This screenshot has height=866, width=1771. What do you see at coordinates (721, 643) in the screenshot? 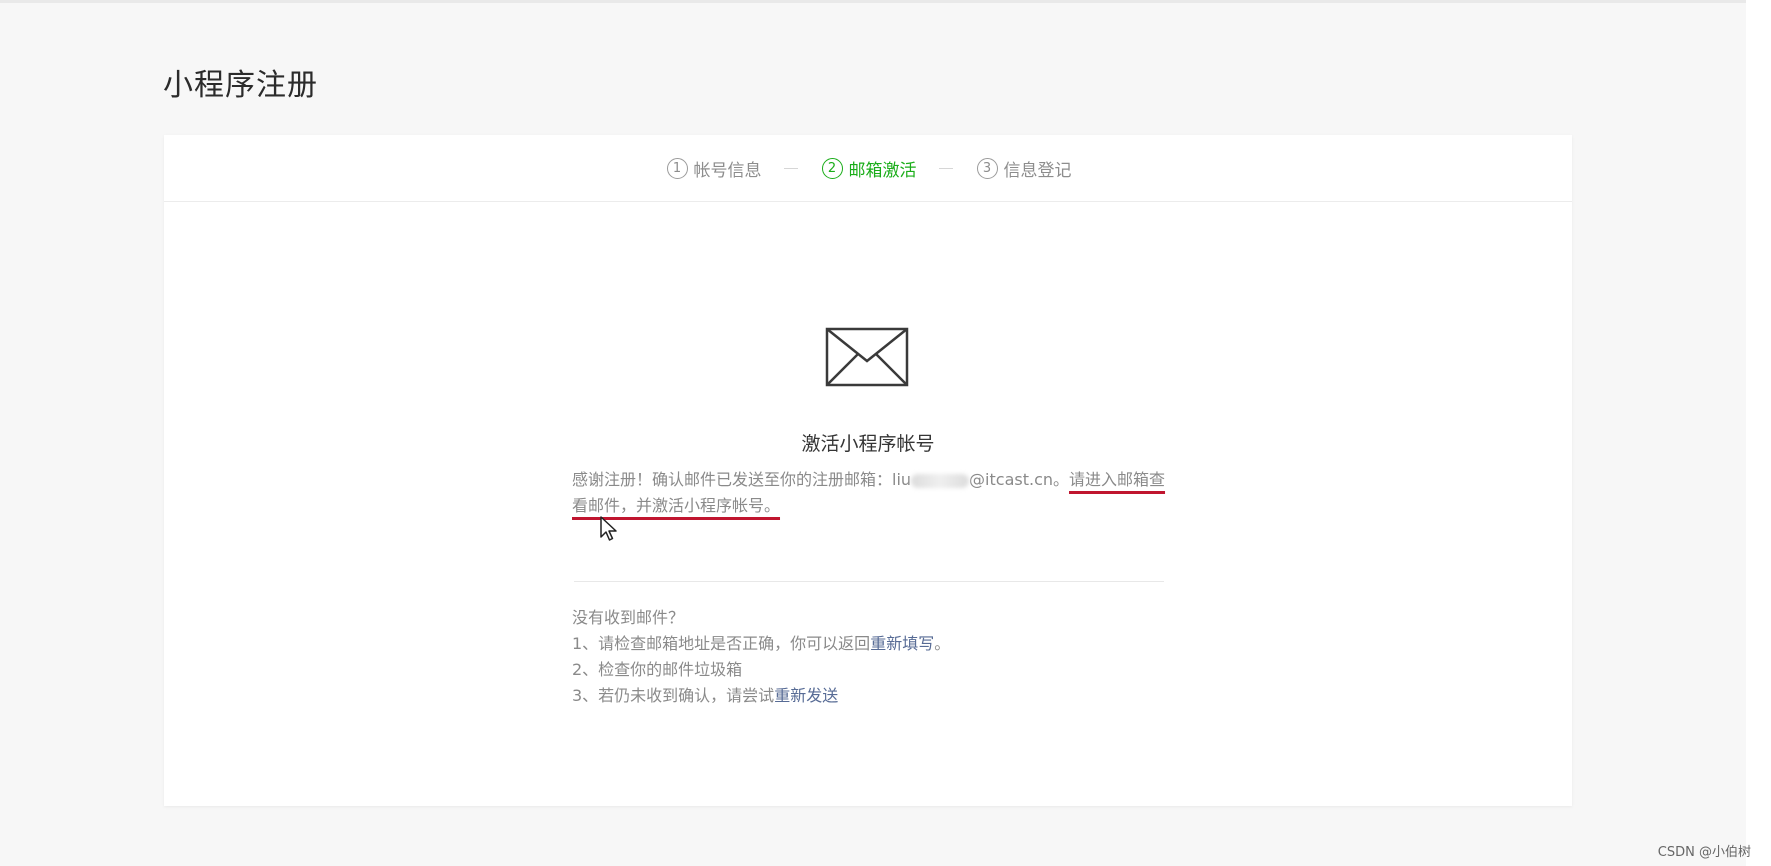
I see `help-item-1-text: 1、请检查邮箱地址是否正确，你可以返回` at bounding box center [721, 643].